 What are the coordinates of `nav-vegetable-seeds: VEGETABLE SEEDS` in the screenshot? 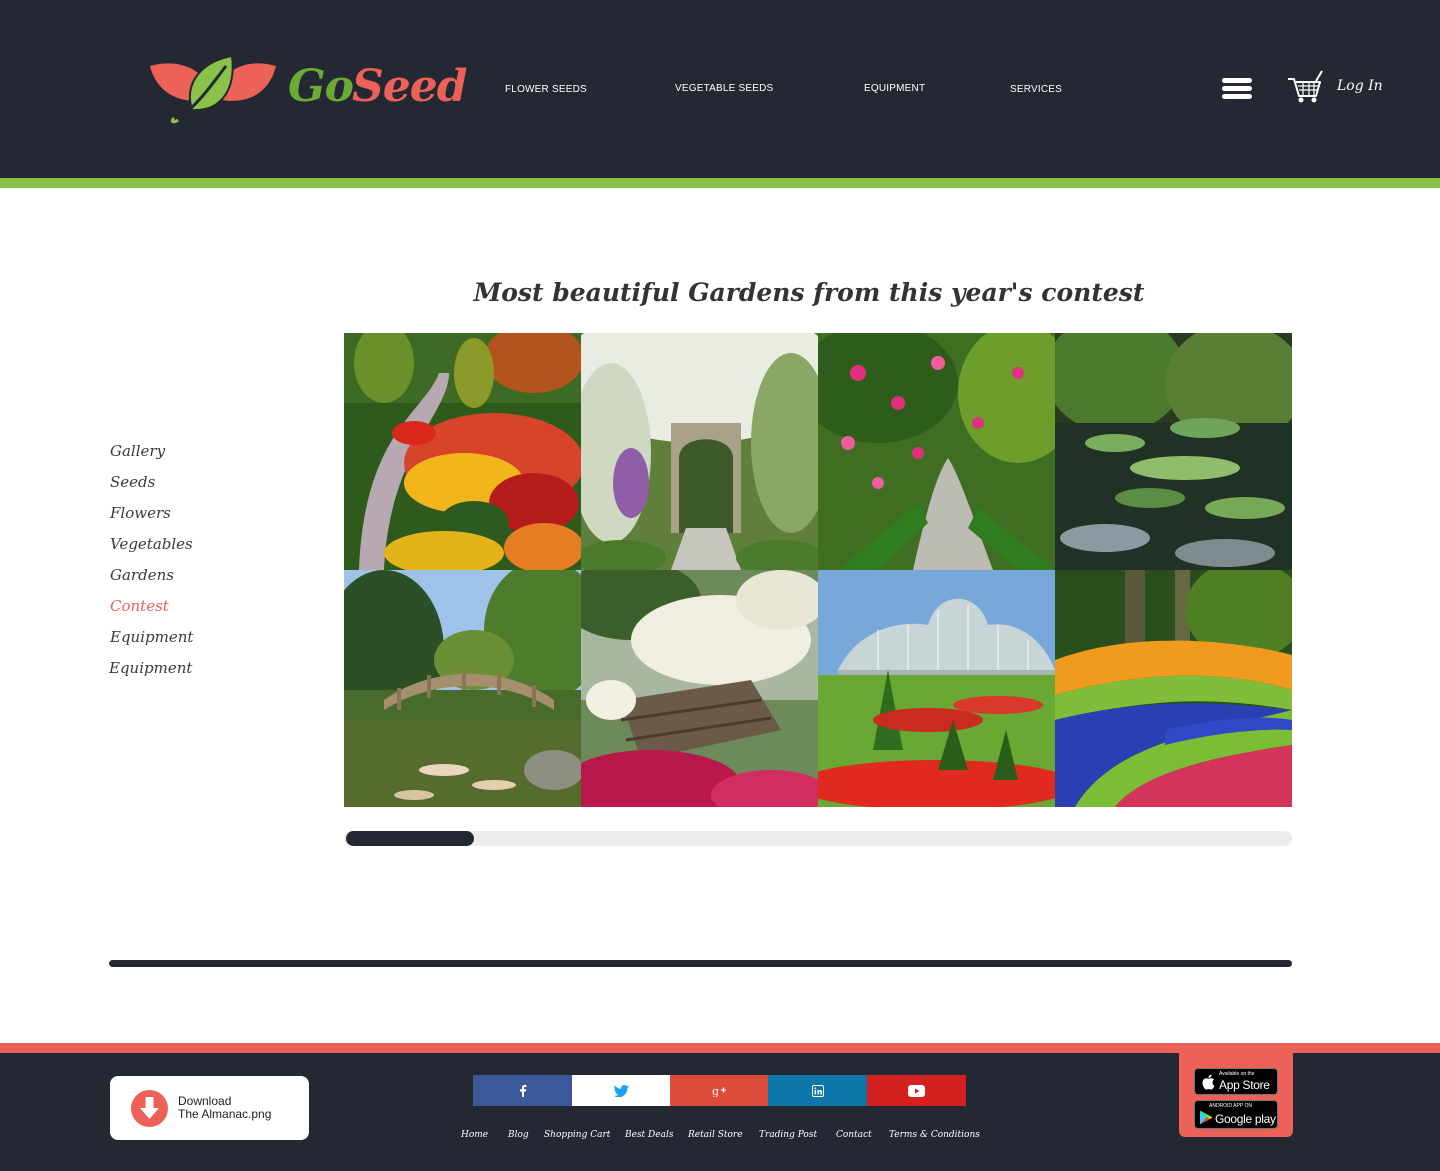 It's located at (724, 88).